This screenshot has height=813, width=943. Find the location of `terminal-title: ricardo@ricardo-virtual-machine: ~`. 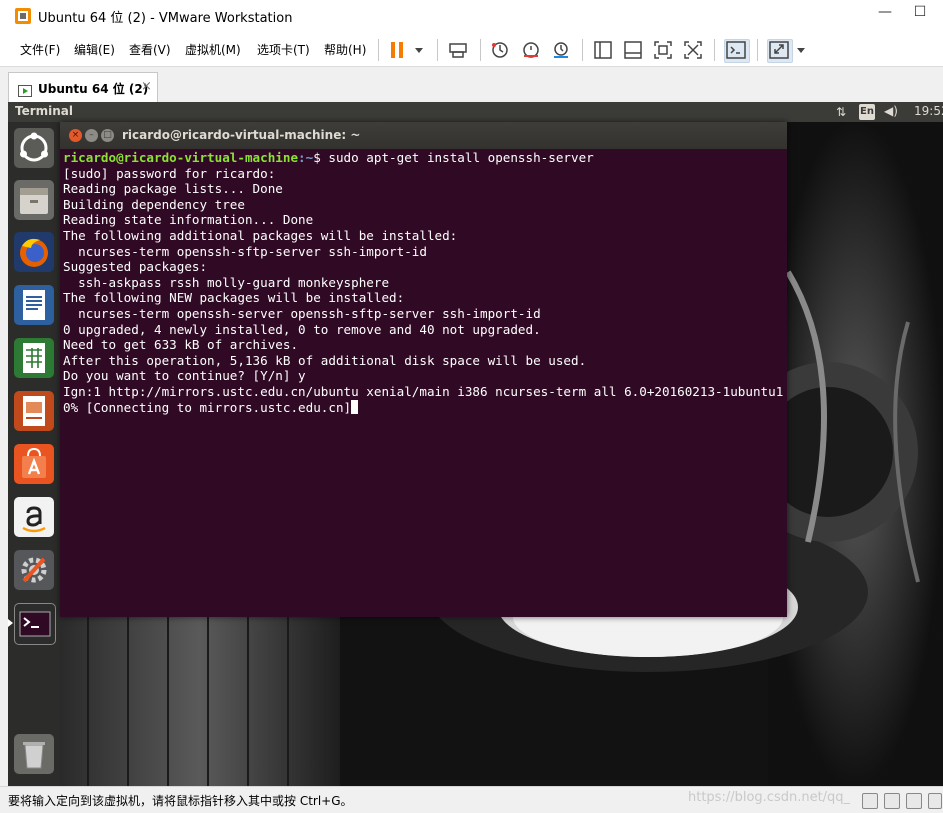

terminal-title: ricardo@ricardo-virtual-machine: ~ is located at coordinates (241, 135).